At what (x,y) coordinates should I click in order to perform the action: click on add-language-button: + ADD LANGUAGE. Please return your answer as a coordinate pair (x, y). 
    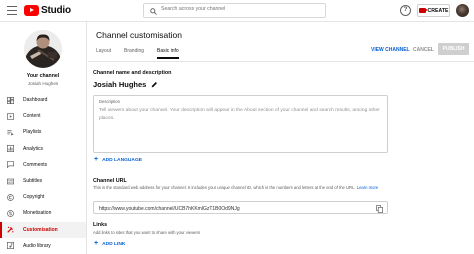
    Looking at the image, I should click on (118, 159).